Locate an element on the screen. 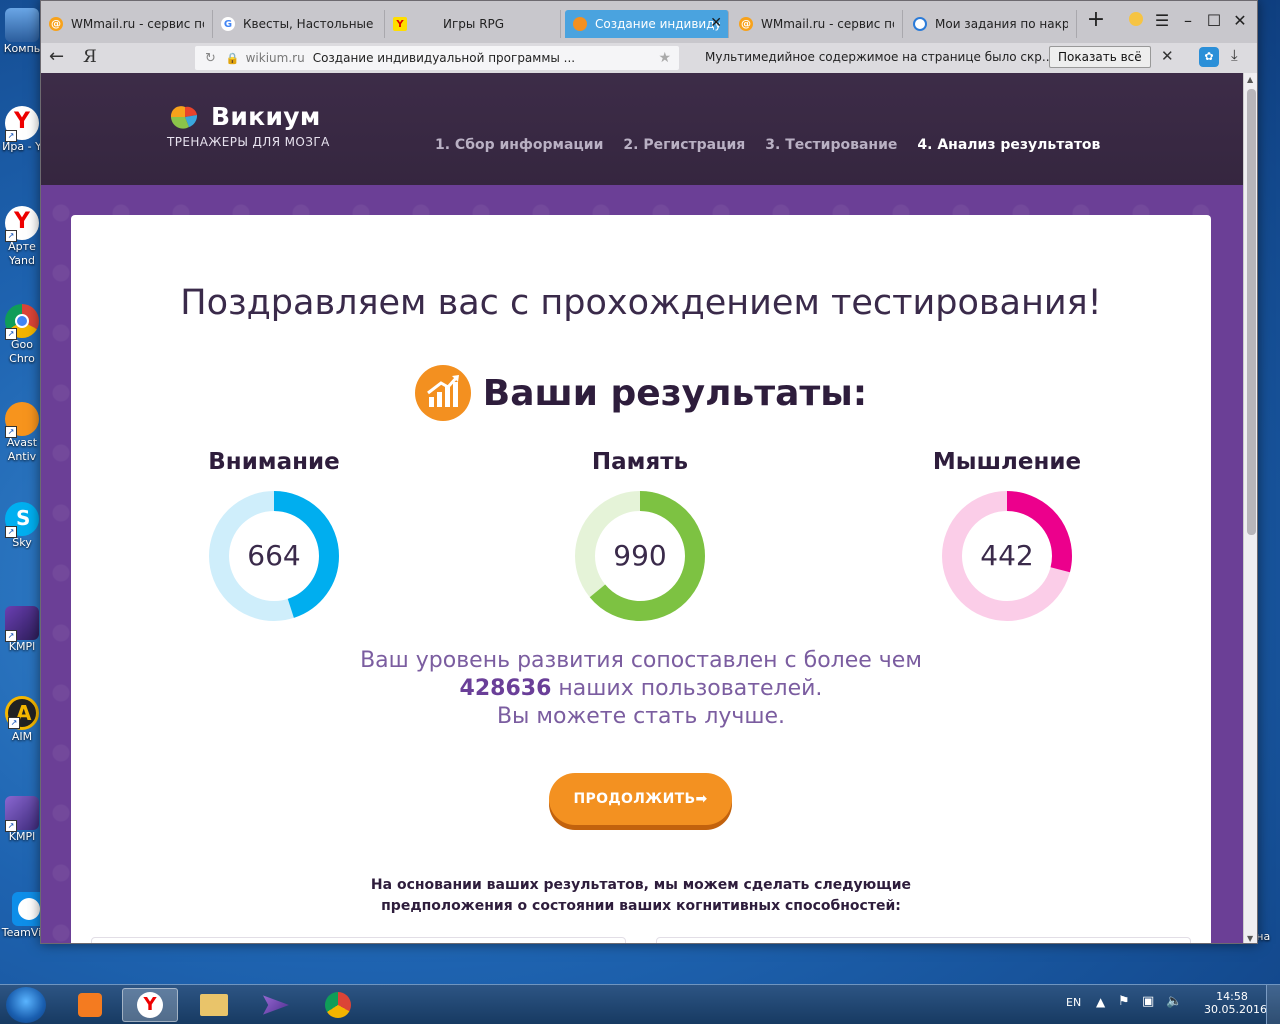  desktop-icon-skype: S ↗ Sky is located at coordinates (22, 526).